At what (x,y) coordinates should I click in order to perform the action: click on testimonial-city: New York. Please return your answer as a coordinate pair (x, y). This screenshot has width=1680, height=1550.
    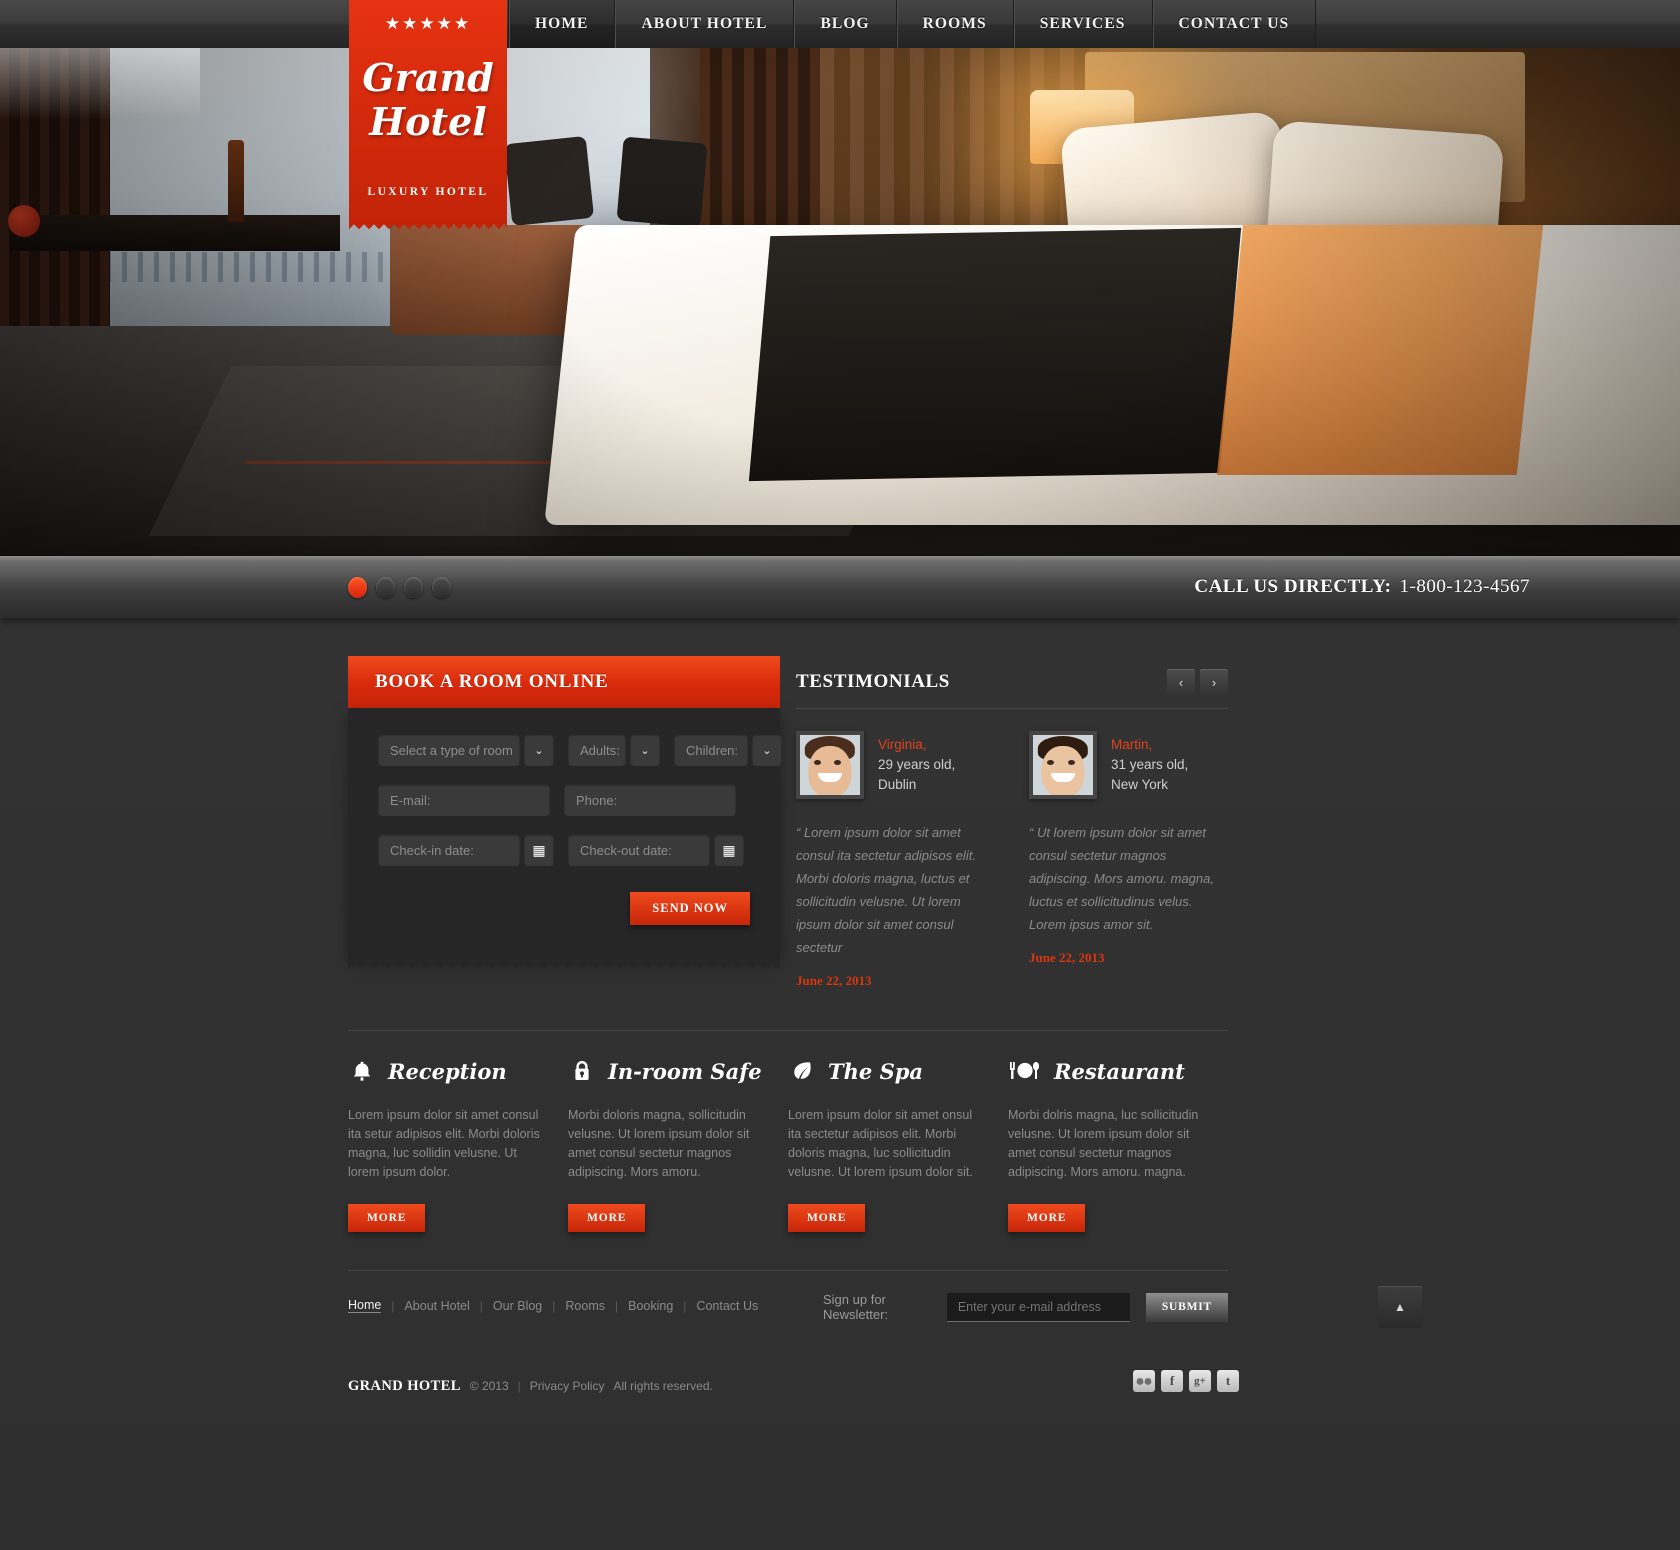
    Looking at the image, I should click on (1140, 784).